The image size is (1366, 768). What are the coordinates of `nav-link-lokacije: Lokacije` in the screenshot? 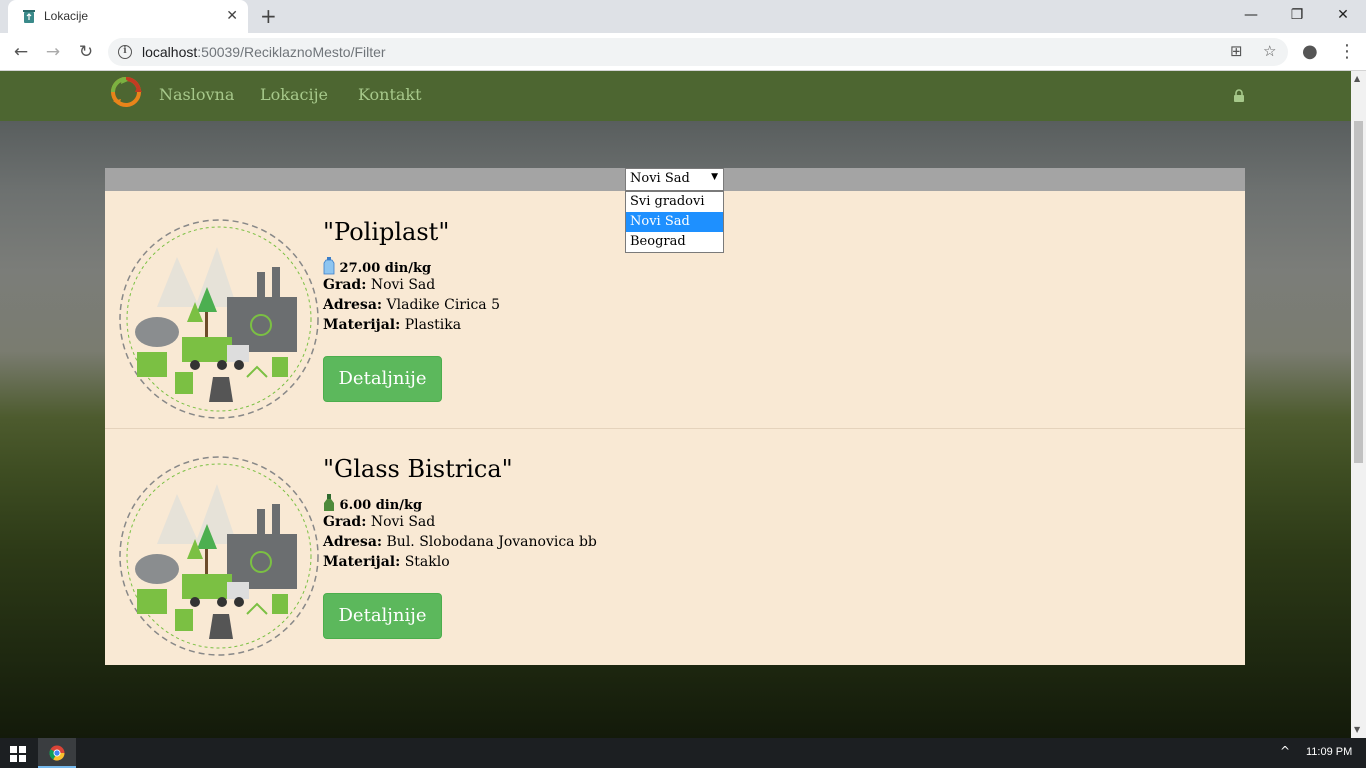 It's located at (294, 94).